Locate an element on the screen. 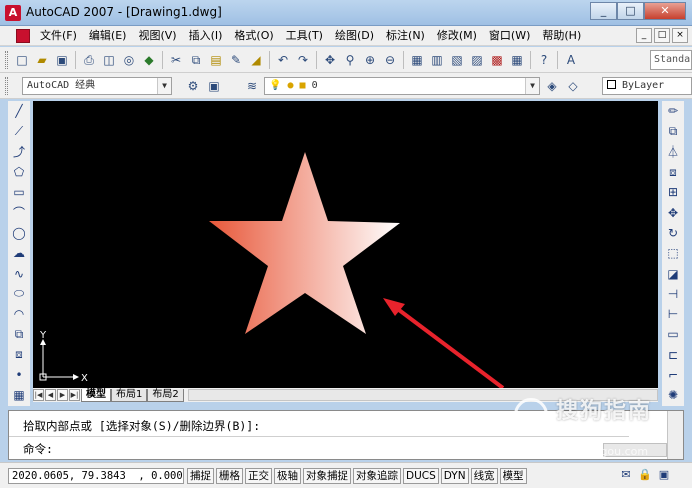  layer-combo: 💡 ● ■ 0 ▼ is located at coordinates (402, 86).